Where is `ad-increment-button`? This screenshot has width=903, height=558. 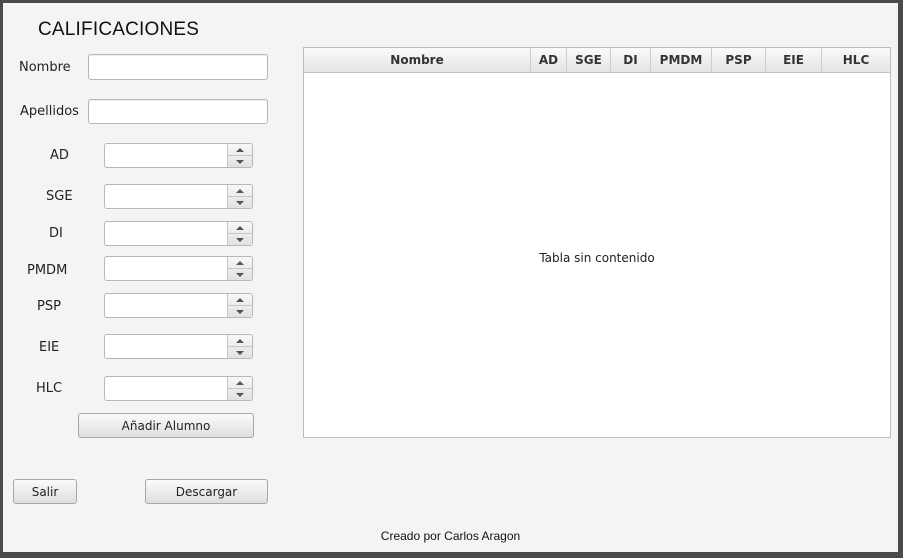
ad-increment-button is located at coordinates (240, 150).